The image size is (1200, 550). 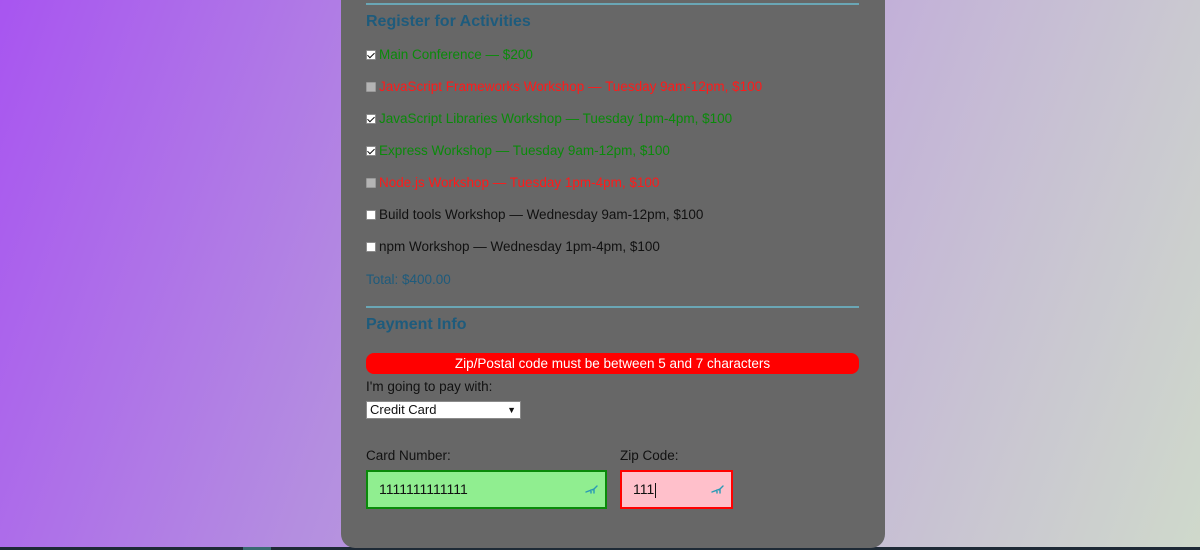 What do you see at coordinates (644, 489) in the screenshot?
I see `zip-code-value: 111` at bounding box center [644, 489].